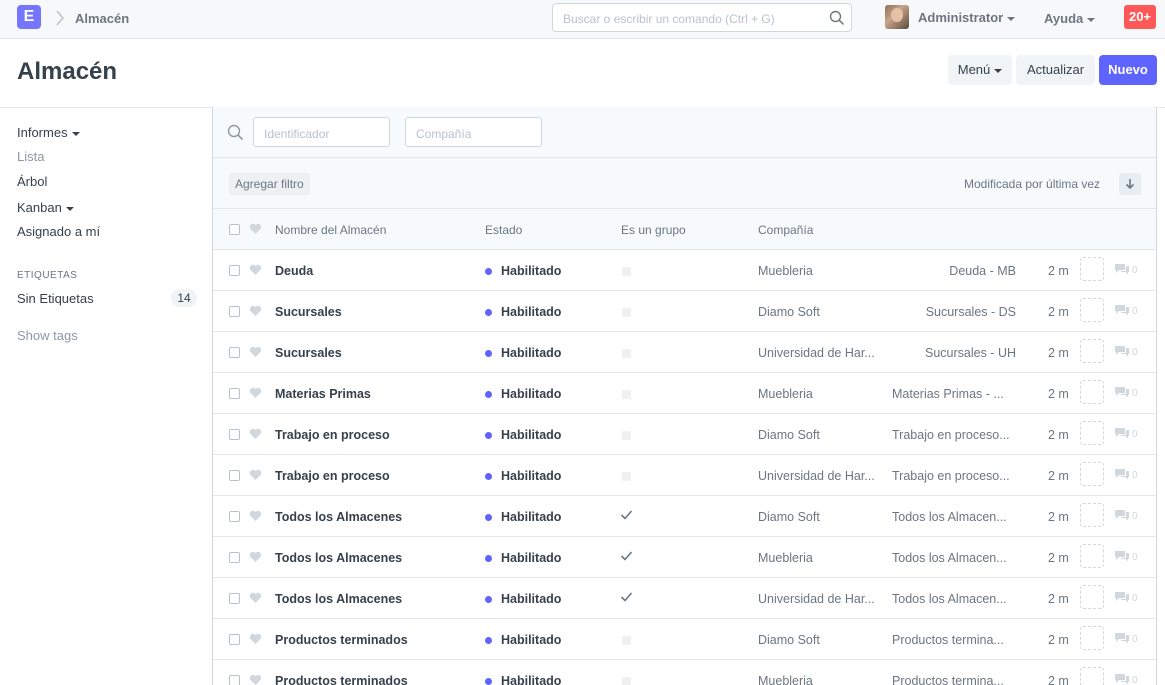  I want to click on sidebar-item-no-tags: Sin Etiquetas, so click(55, 298).